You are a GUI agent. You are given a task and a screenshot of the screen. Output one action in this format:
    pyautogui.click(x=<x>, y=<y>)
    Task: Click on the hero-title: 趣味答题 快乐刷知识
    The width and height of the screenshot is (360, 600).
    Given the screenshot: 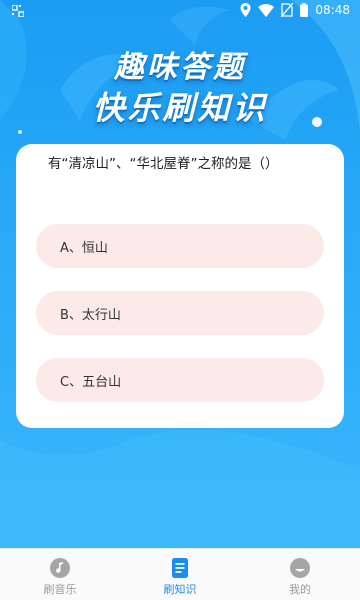 What is the action you would take?
    pyautogui.click(x=180, y=89)
    